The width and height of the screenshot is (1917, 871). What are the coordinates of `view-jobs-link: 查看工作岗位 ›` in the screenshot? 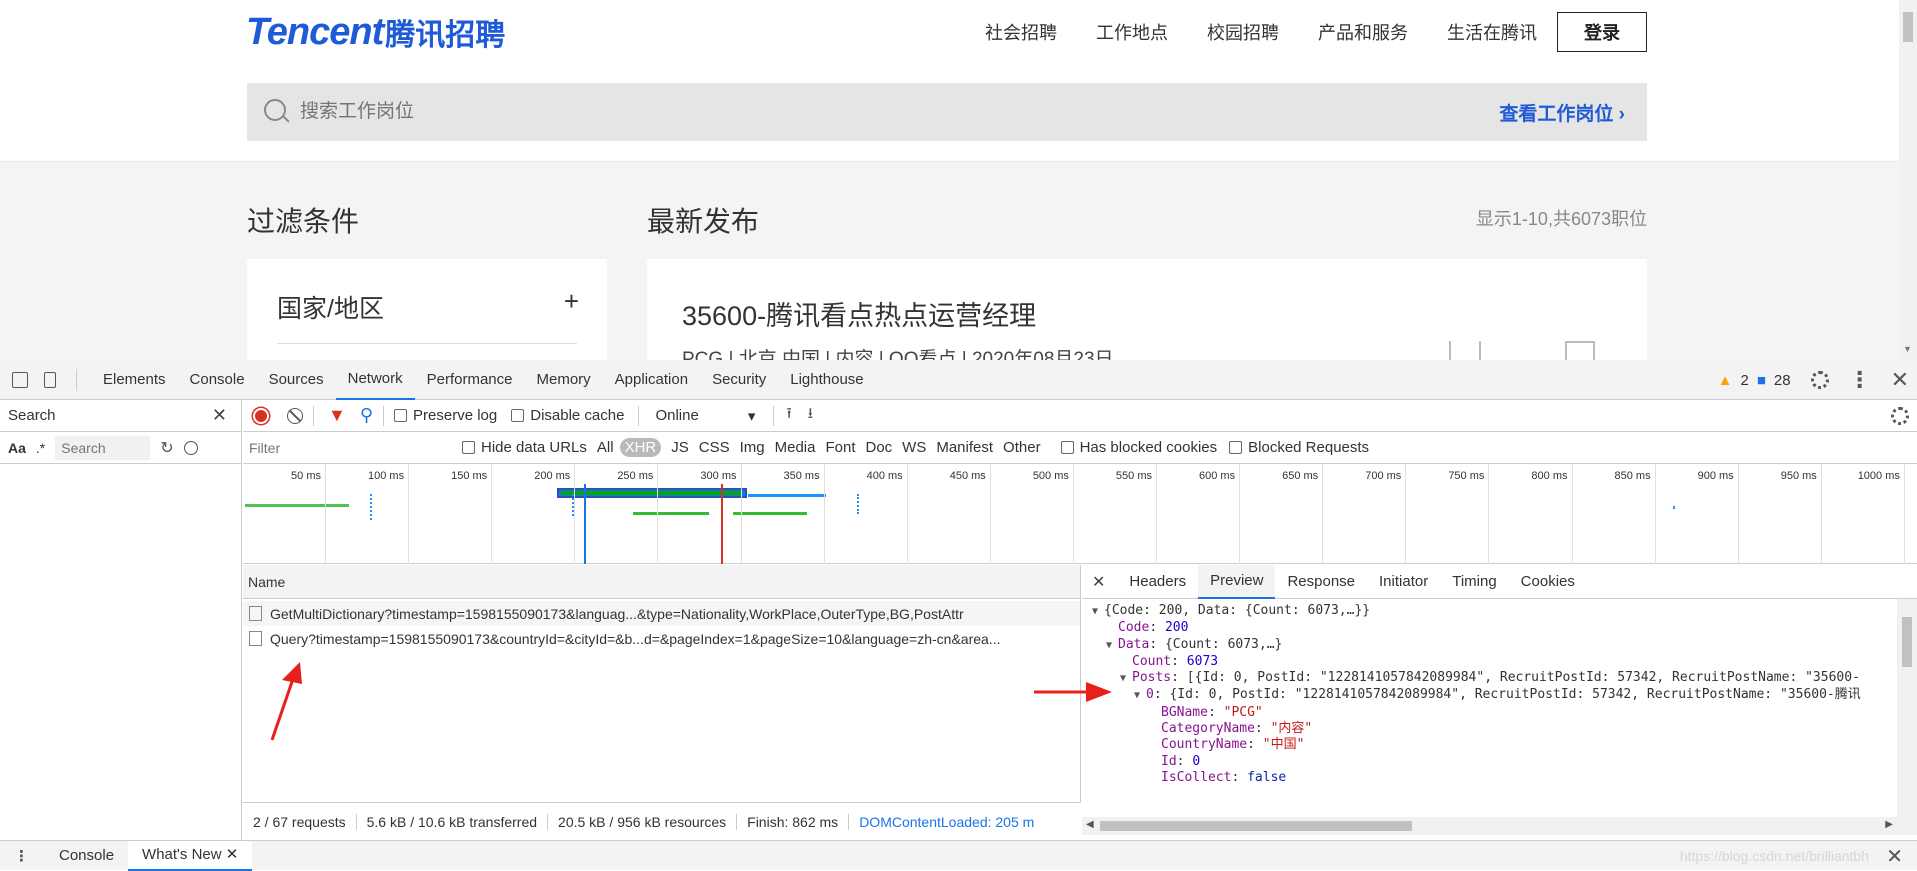 It's located at (1562, 112).